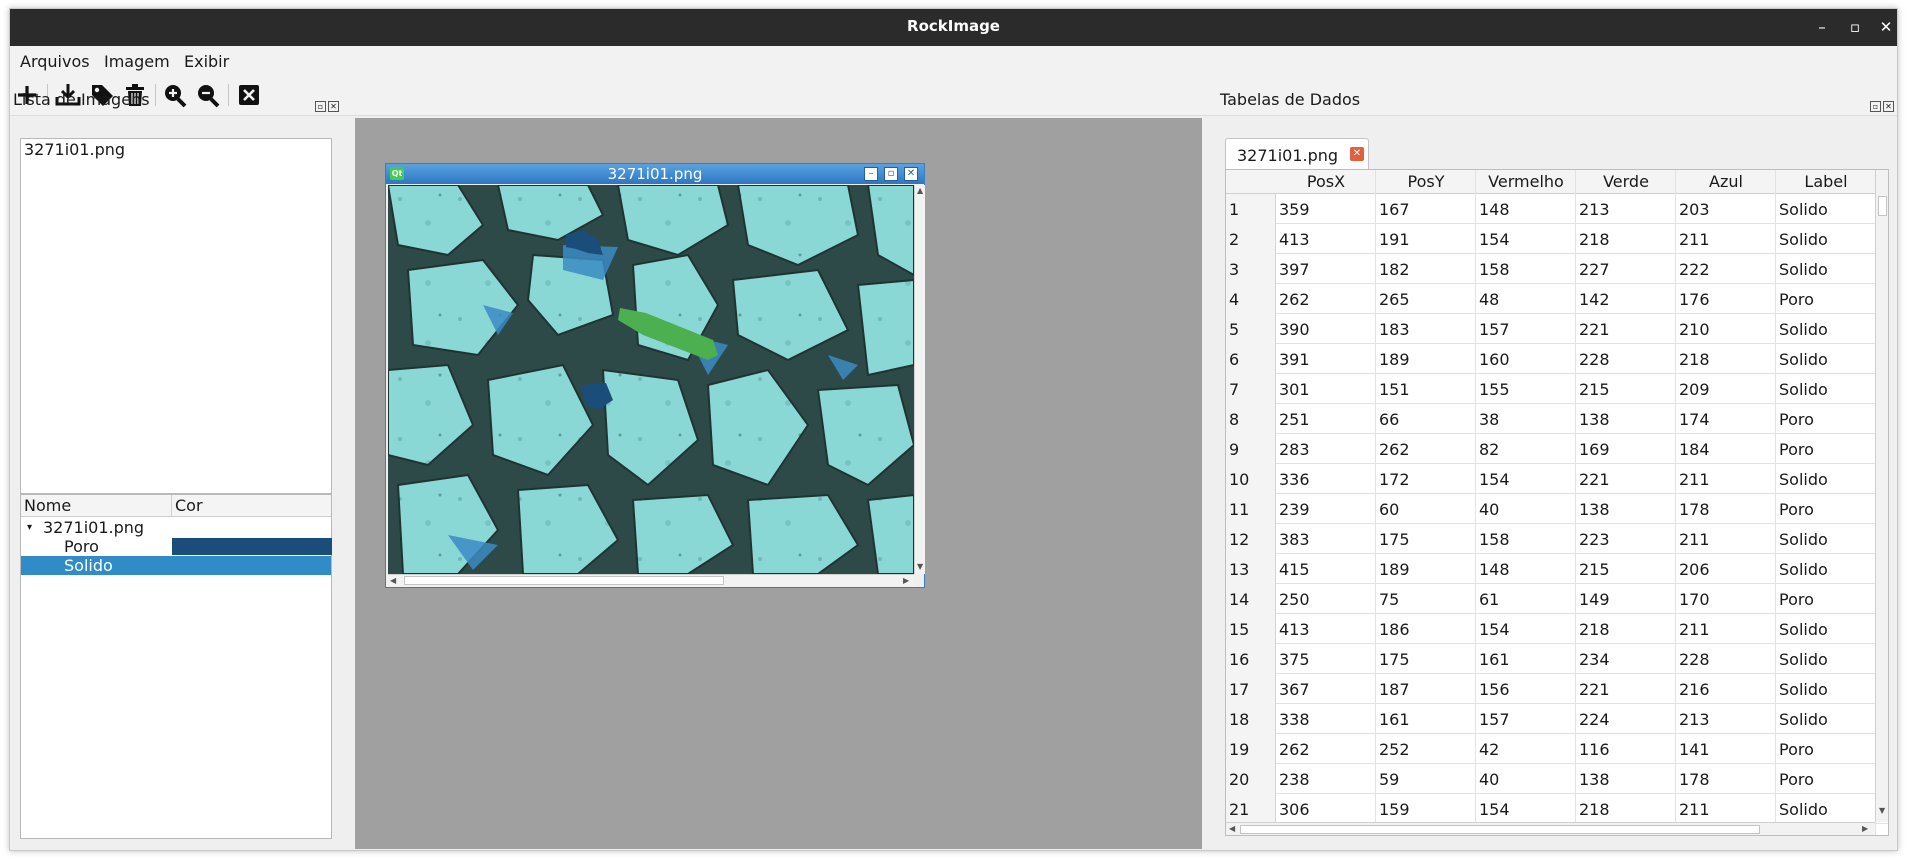 Image resolution: width=1907 pixels, height=859 pixels. Describe the element at coordinates (1557, 209) in the screenshot. I see `table-row: 1 359 167 148 213 203 Solido` at that location.